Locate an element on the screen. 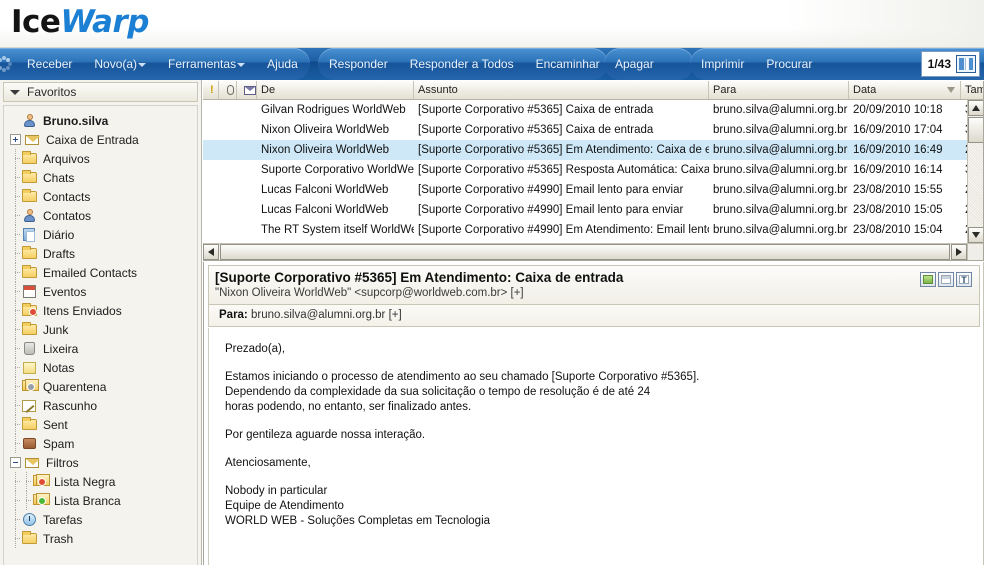  hscroll-thumb is located at coordinates (585, 252).